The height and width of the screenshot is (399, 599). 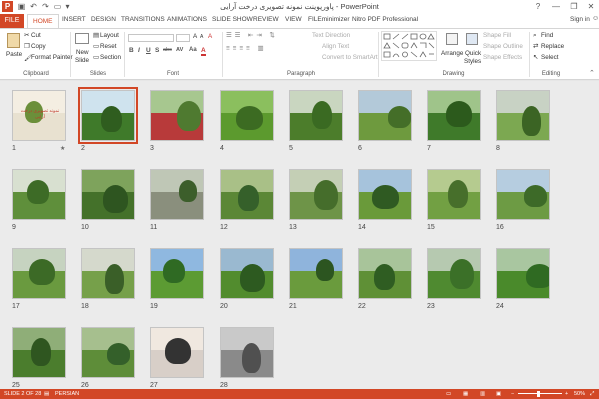 What do you see at coordinates (591, 7) in the screenshot?
I see `close-button: ✕` at bounding box center [591, 7].